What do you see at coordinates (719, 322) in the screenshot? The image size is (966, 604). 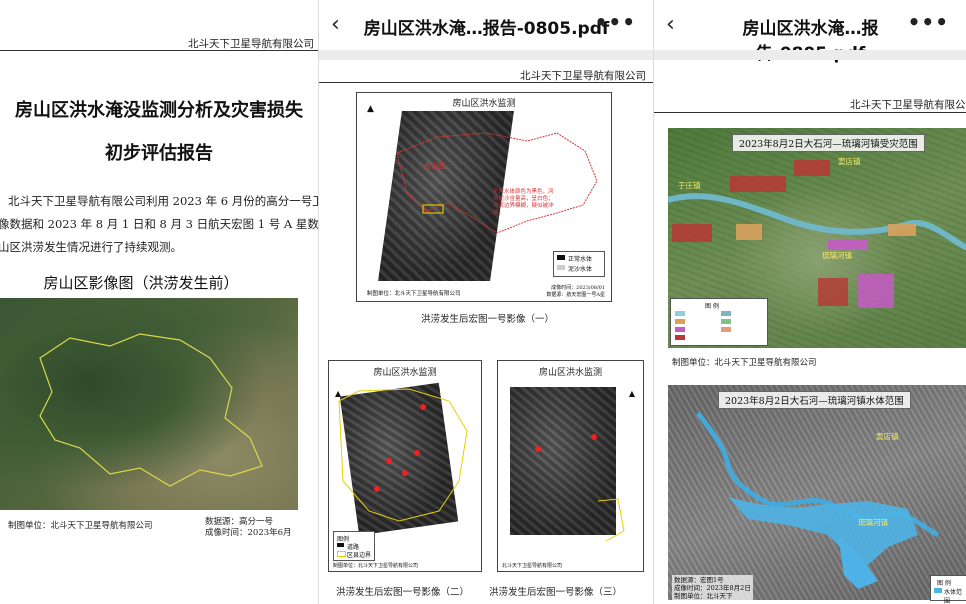 I see `map-legend: 图 例` at bounding box center [719, 322].